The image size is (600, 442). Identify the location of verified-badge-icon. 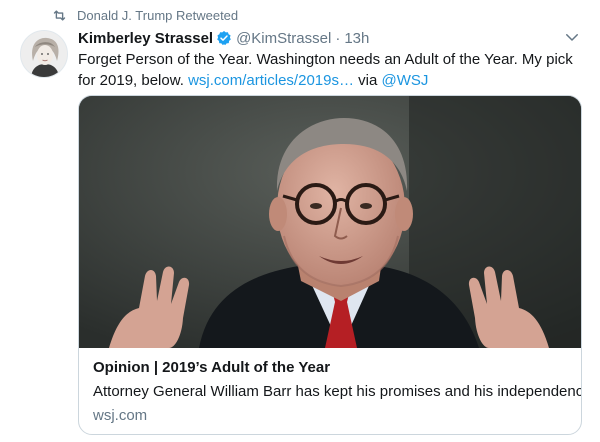
(224, 38).